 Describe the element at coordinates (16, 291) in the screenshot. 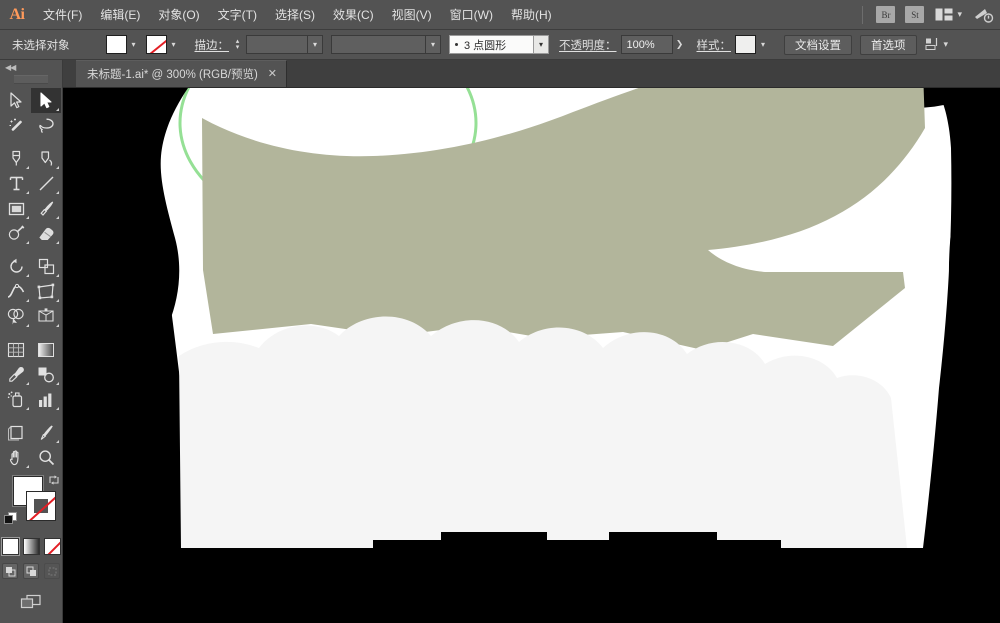

I see `width-tool` at that location.